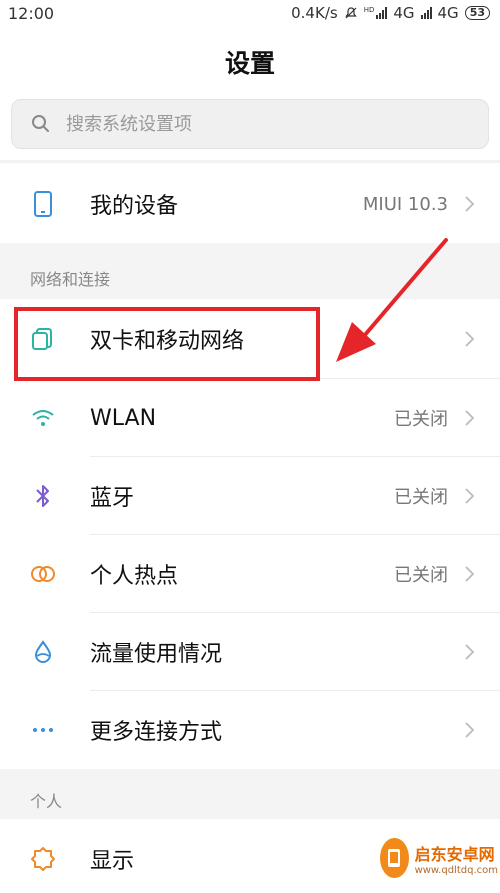 This screenshot has width=500, height=893. I want to click on watermark-name: 启东安卓网, so click(454, 854).